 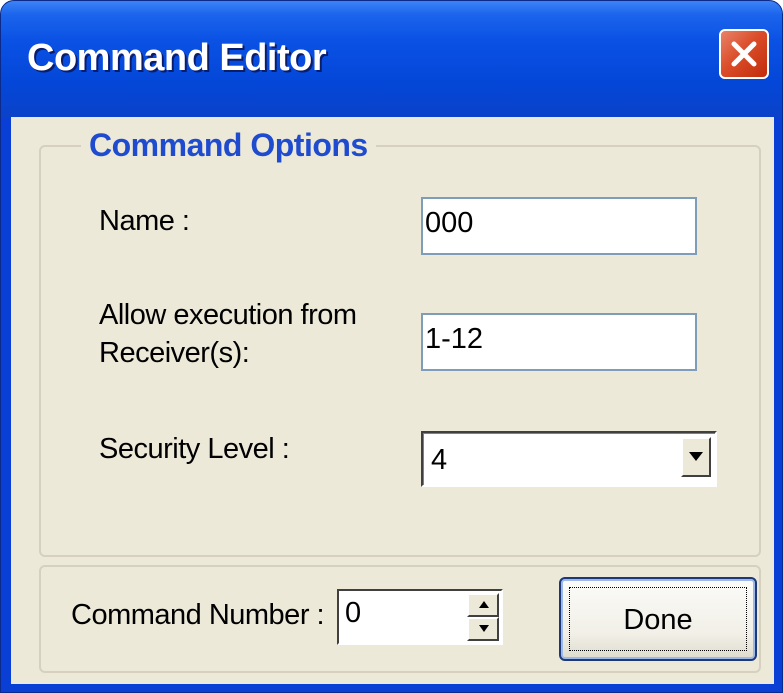 I want to click on done-button: Done, so click(x=658, y=619).